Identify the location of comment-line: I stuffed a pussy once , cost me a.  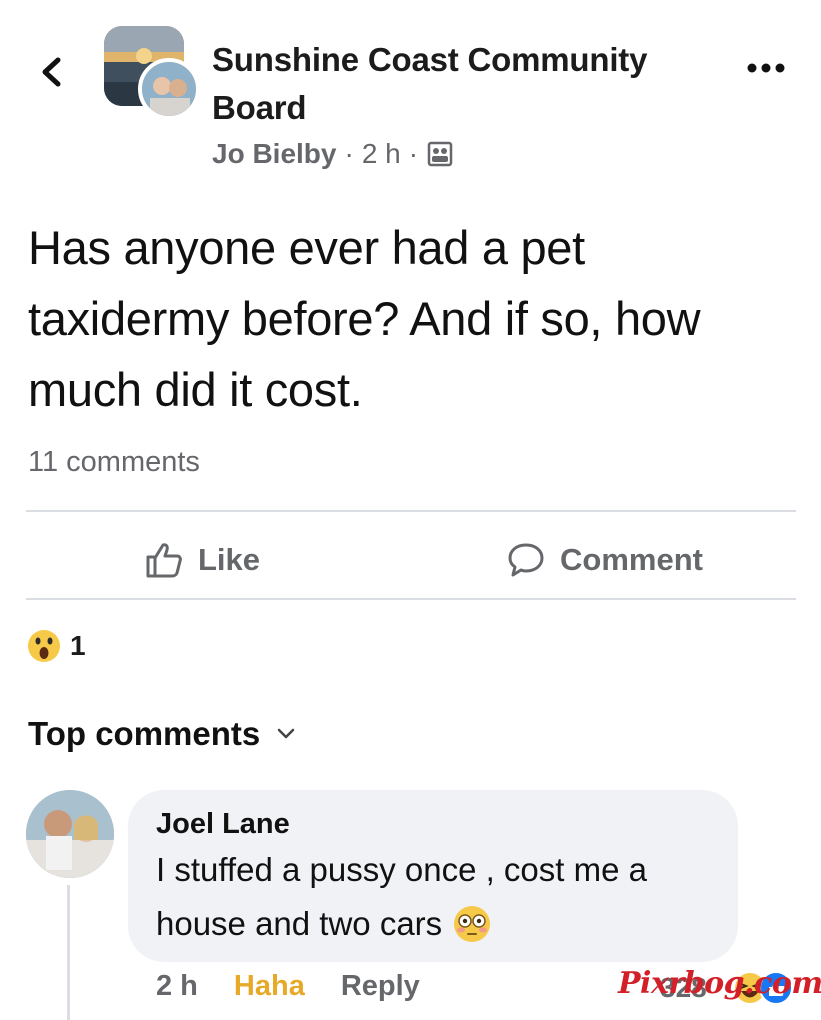
(401, 869).